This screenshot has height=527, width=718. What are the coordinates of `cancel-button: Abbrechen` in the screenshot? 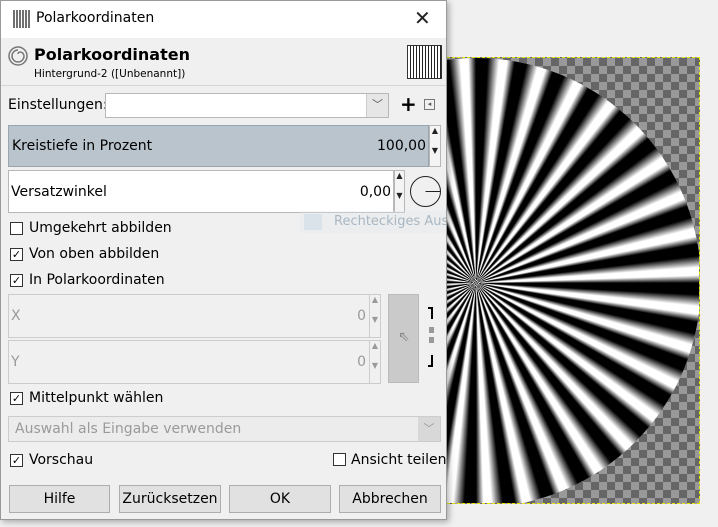 It's located at (390, 499).